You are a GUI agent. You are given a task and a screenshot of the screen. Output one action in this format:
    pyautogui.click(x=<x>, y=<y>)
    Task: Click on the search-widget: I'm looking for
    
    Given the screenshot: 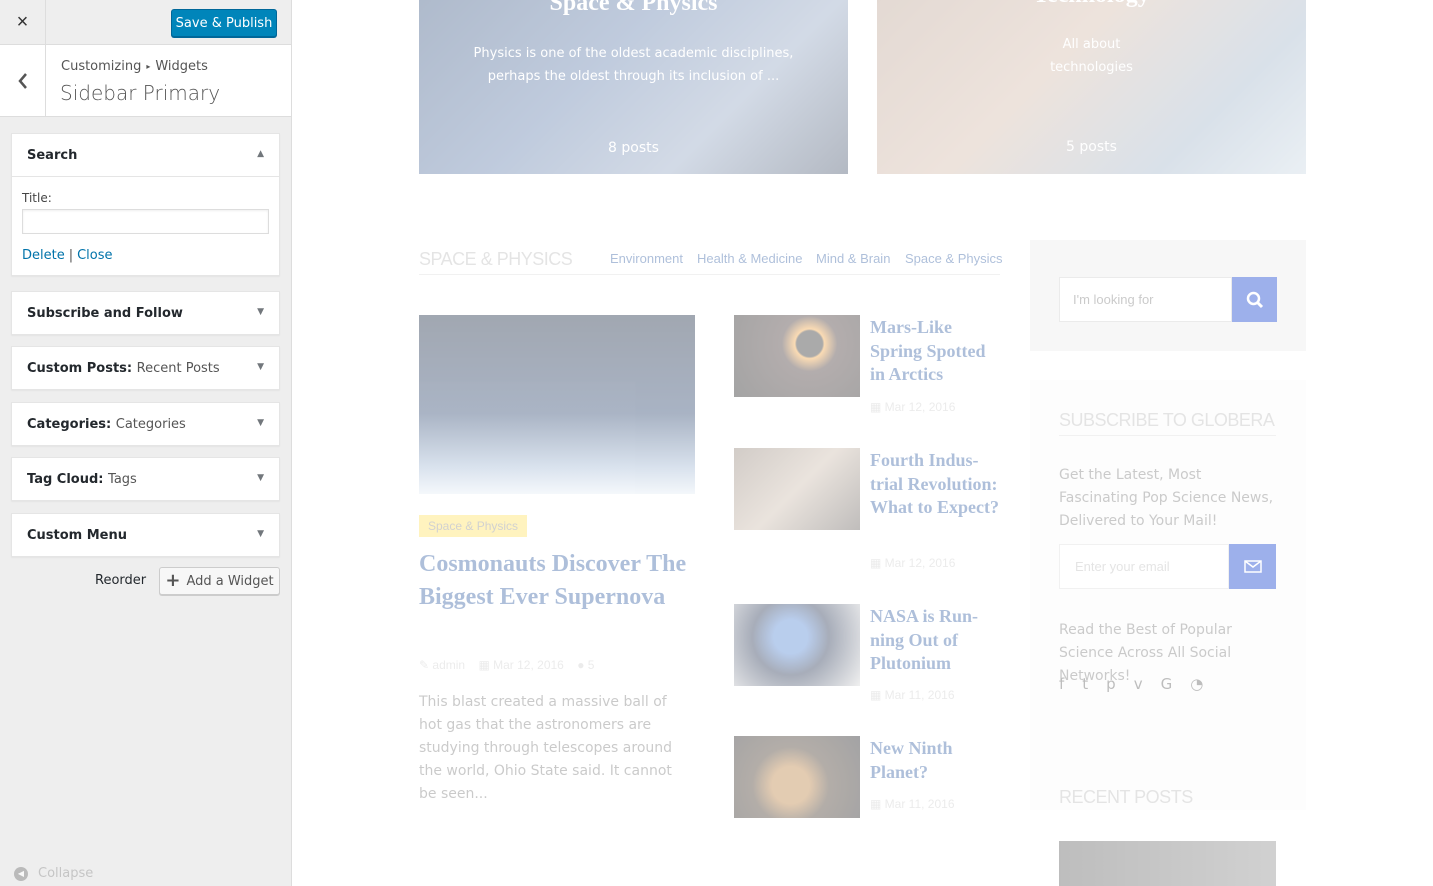 What is the action you would take?
    pyautogui.click(x=1168, y=295)
    